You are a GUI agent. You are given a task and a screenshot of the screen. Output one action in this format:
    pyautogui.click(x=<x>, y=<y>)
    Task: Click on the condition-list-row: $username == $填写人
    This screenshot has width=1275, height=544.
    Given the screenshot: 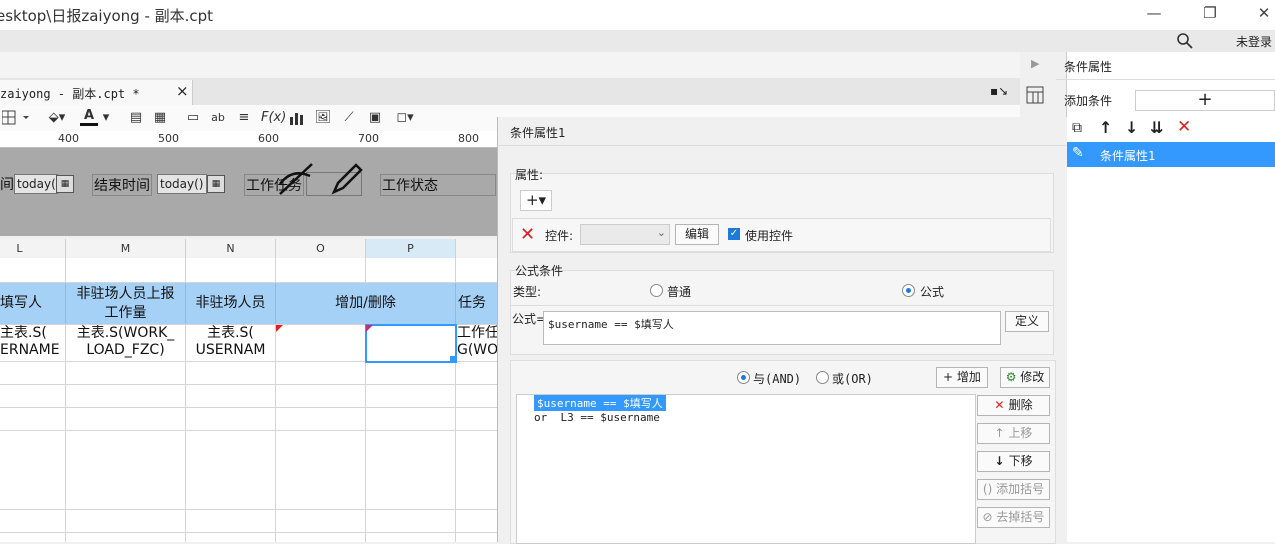 What is the action you would take?
    pyautogui.click(x=600, y=403)
    